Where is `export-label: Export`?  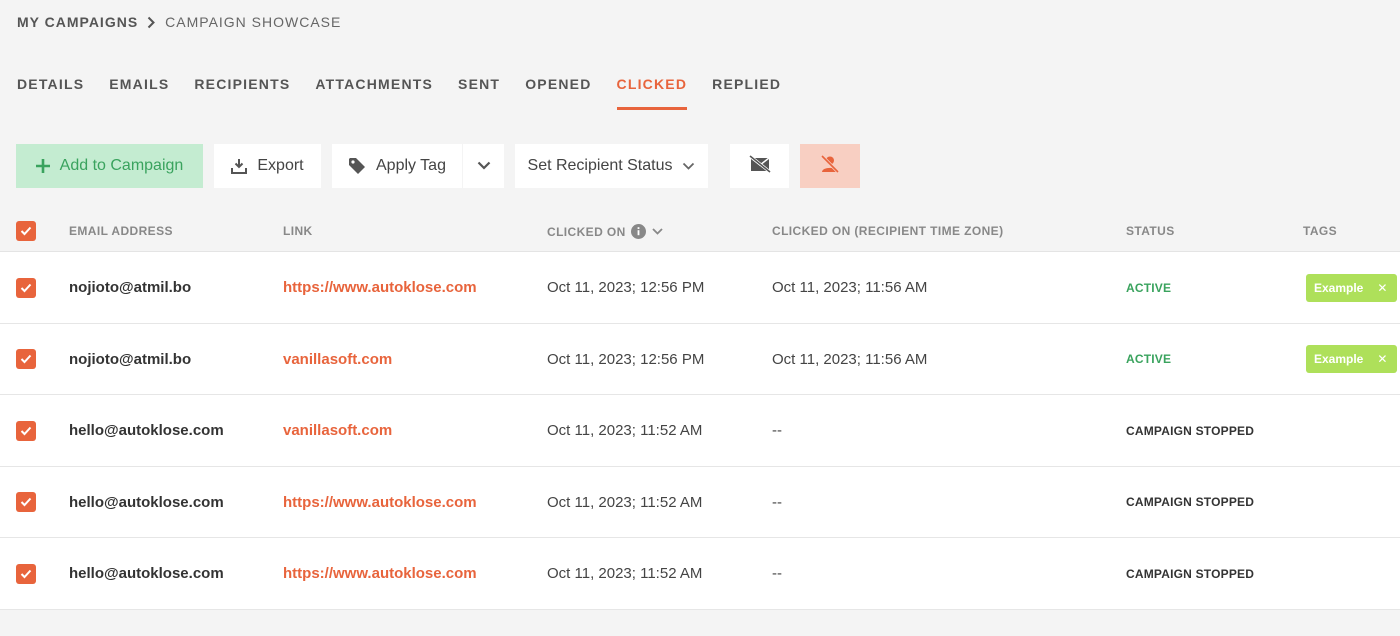 export-label: Export is located at coordinates (280, 165).